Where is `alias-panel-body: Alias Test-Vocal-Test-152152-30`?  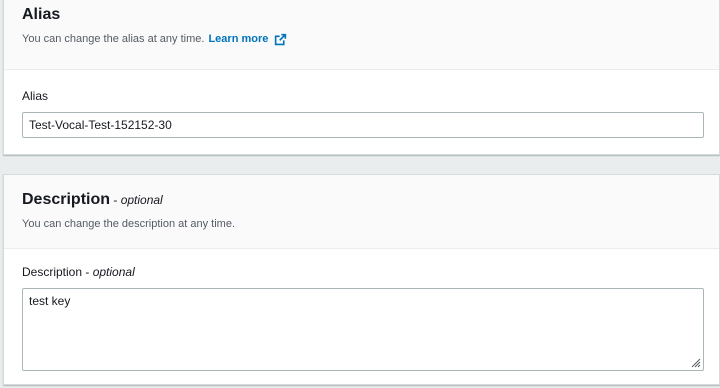
alias-panel-body: Alias Test-Vocal-Test-152152-30 is located at coordinates (361, 113).